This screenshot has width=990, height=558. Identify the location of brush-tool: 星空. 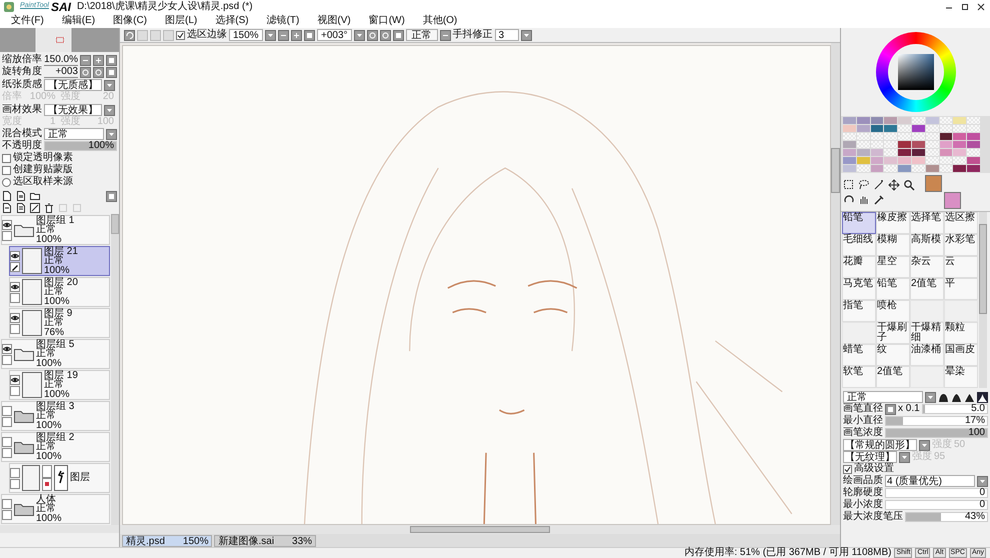
(893, 267).